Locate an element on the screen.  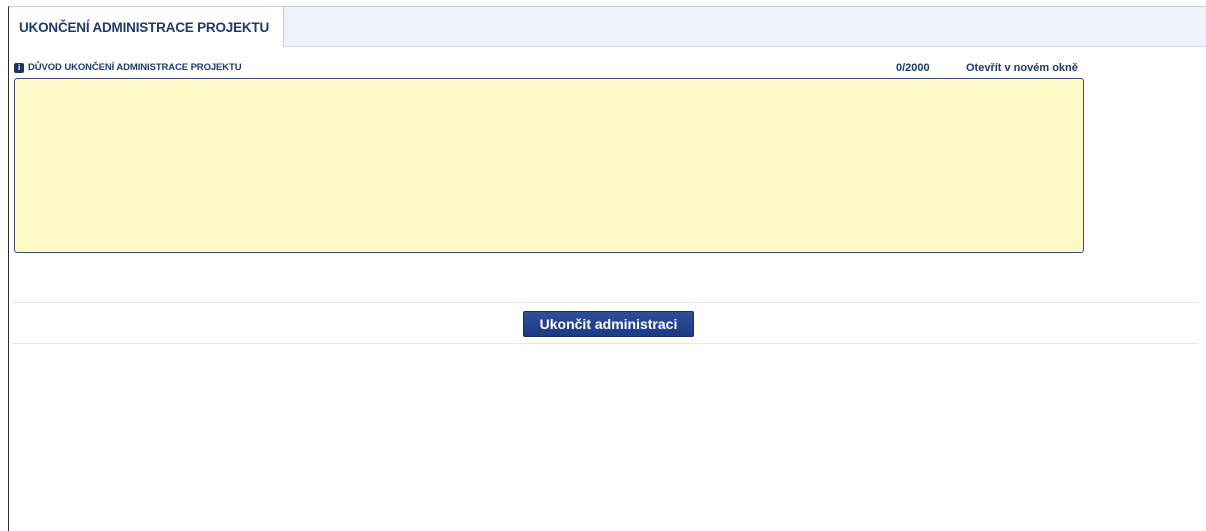
tab-ukonceni-administrace: UKONČENÍ ADMINISTRACE PROJEKTU is located at coordinates (146, 27).